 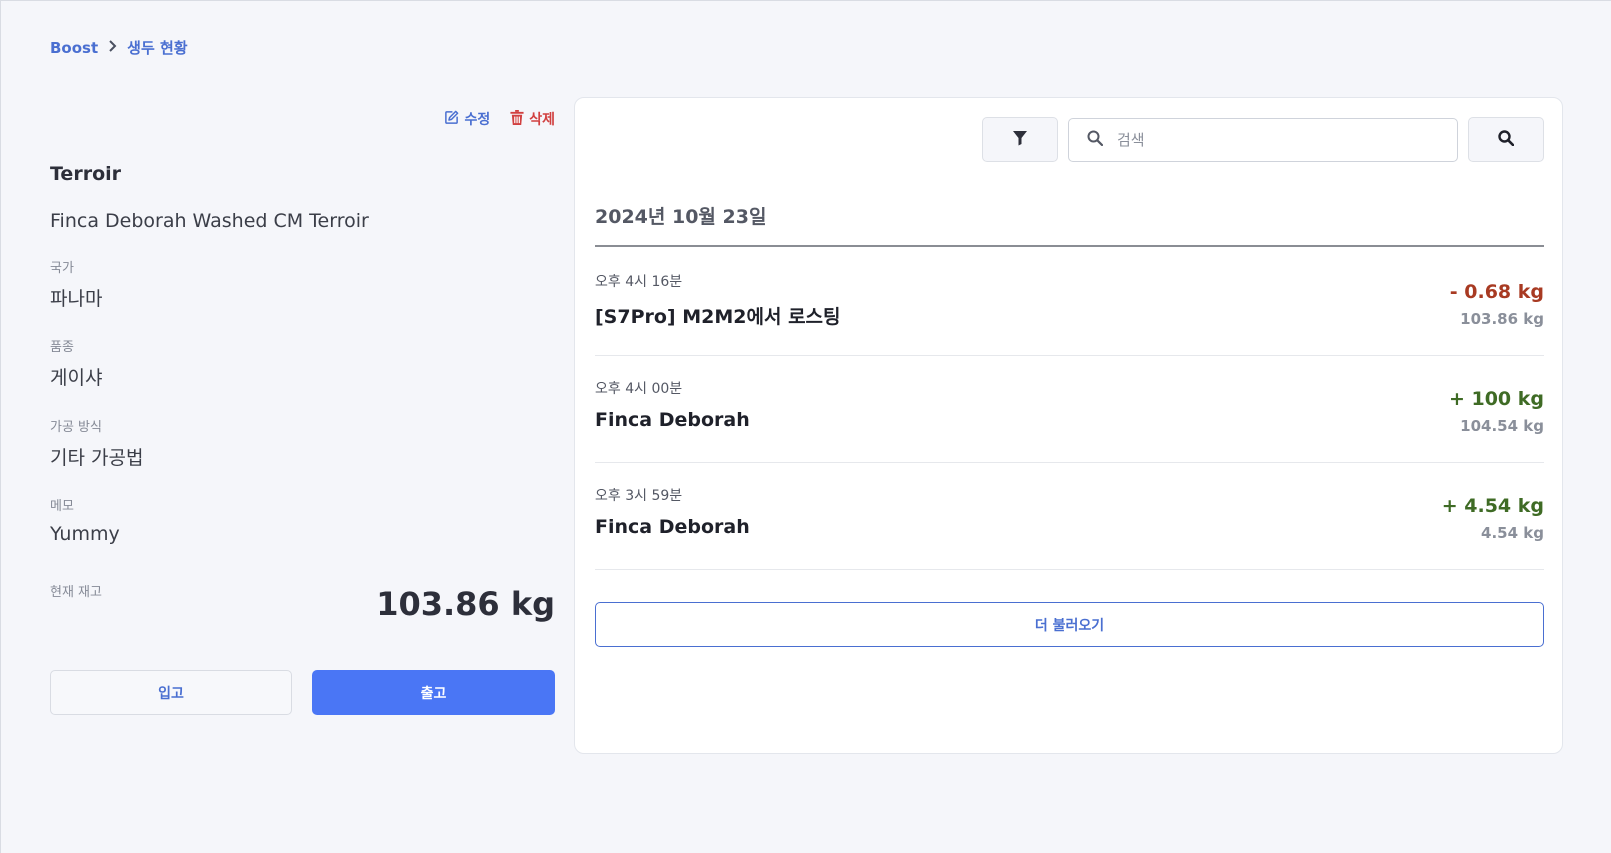 What do you see at coordinates (62, 347) in the screenshot?
I see `variety-label: 품종` at bounding box center [62, 347].